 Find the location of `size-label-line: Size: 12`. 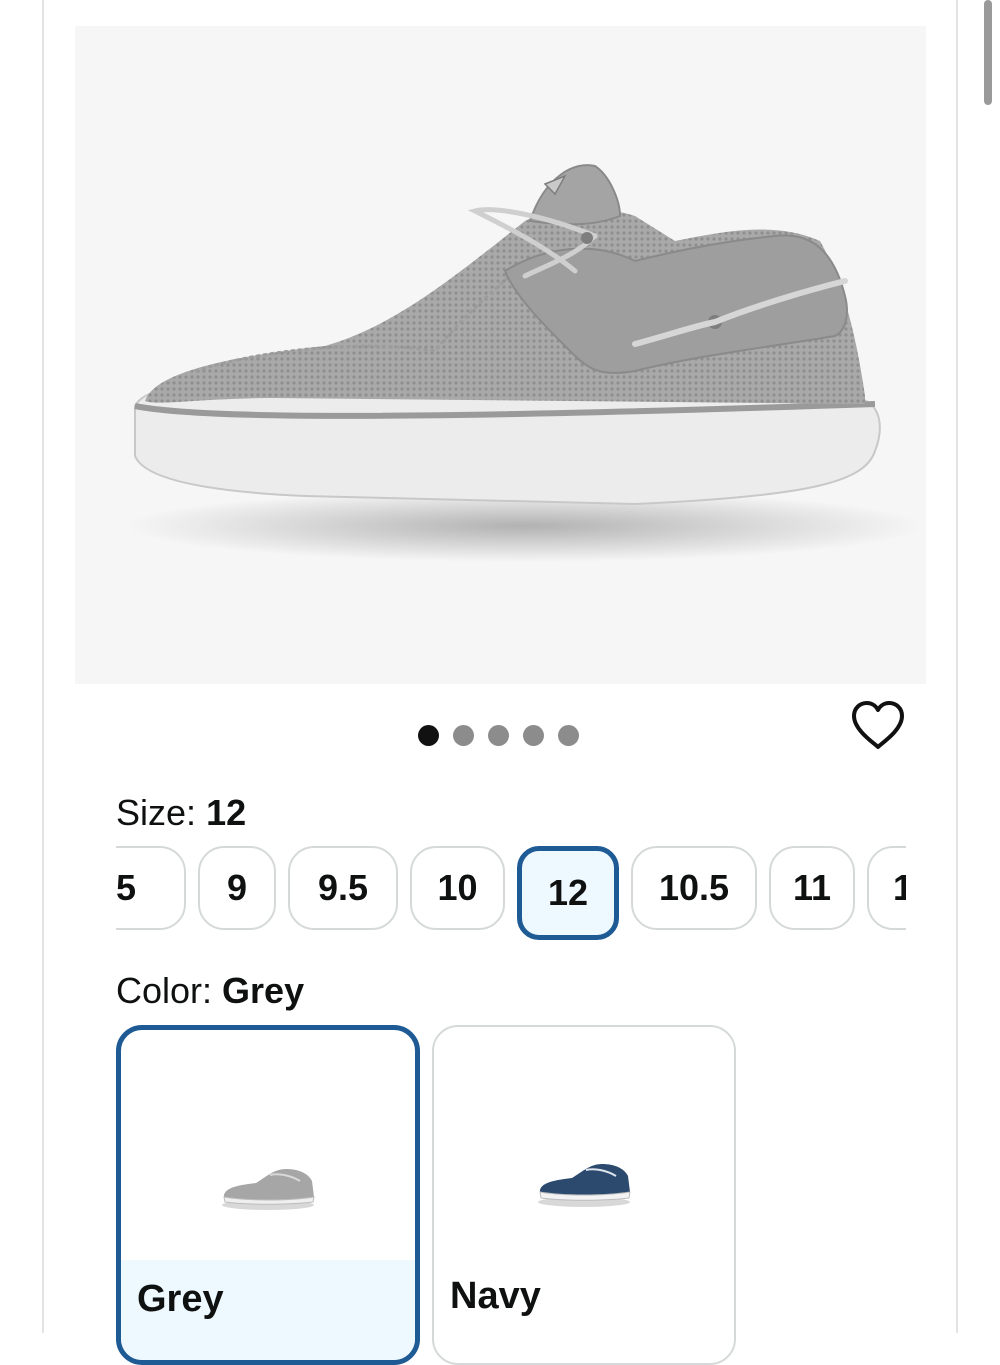

size-label-line: Size: 12 is located at coordinates (181, 813).